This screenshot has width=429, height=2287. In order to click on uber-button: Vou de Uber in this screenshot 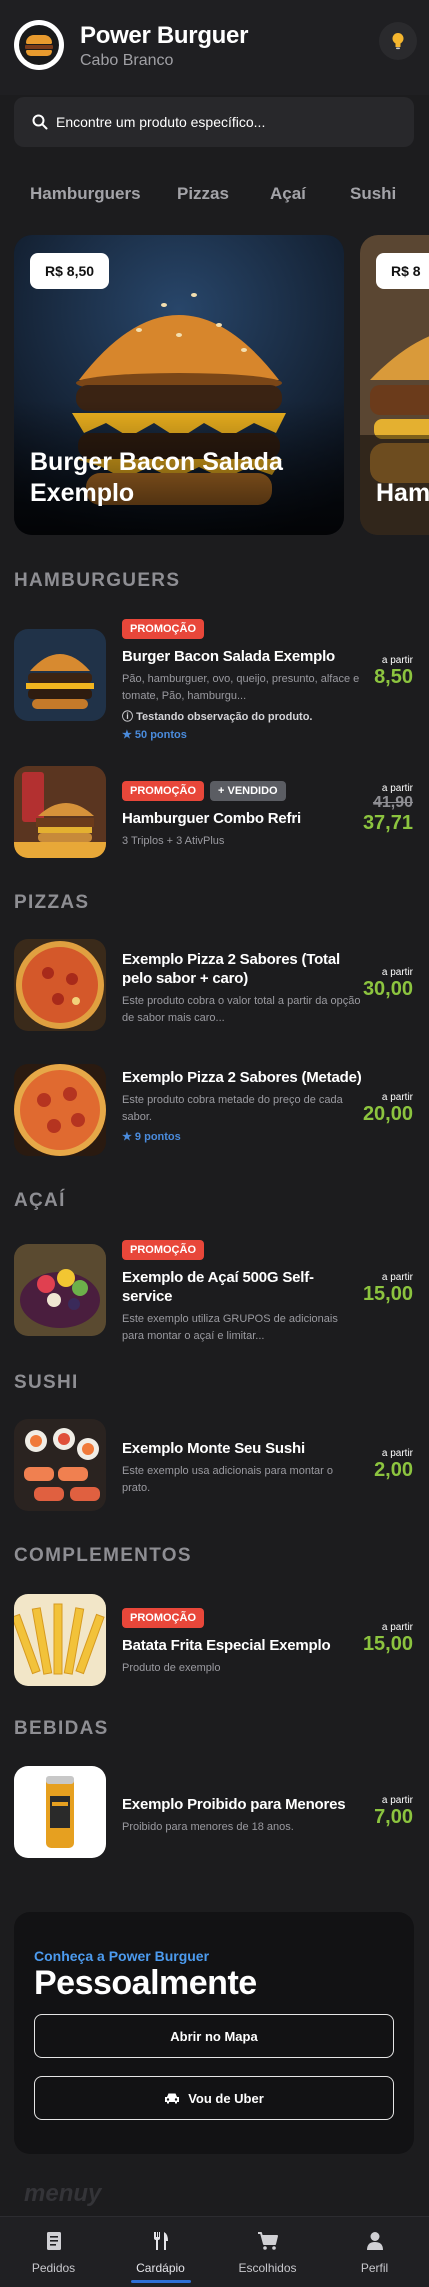, I will do `click(214, 2098)`.